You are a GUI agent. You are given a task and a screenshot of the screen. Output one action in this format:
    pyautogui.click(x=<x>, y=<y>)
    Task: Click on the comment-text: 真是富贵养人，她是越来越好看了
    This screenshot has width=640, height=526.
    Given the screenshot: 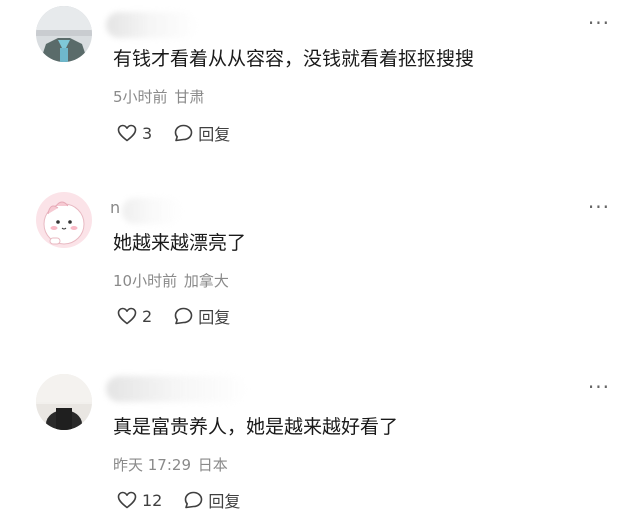 What is the action you would take?
    pyautogui.click(x=256, y=427)
    